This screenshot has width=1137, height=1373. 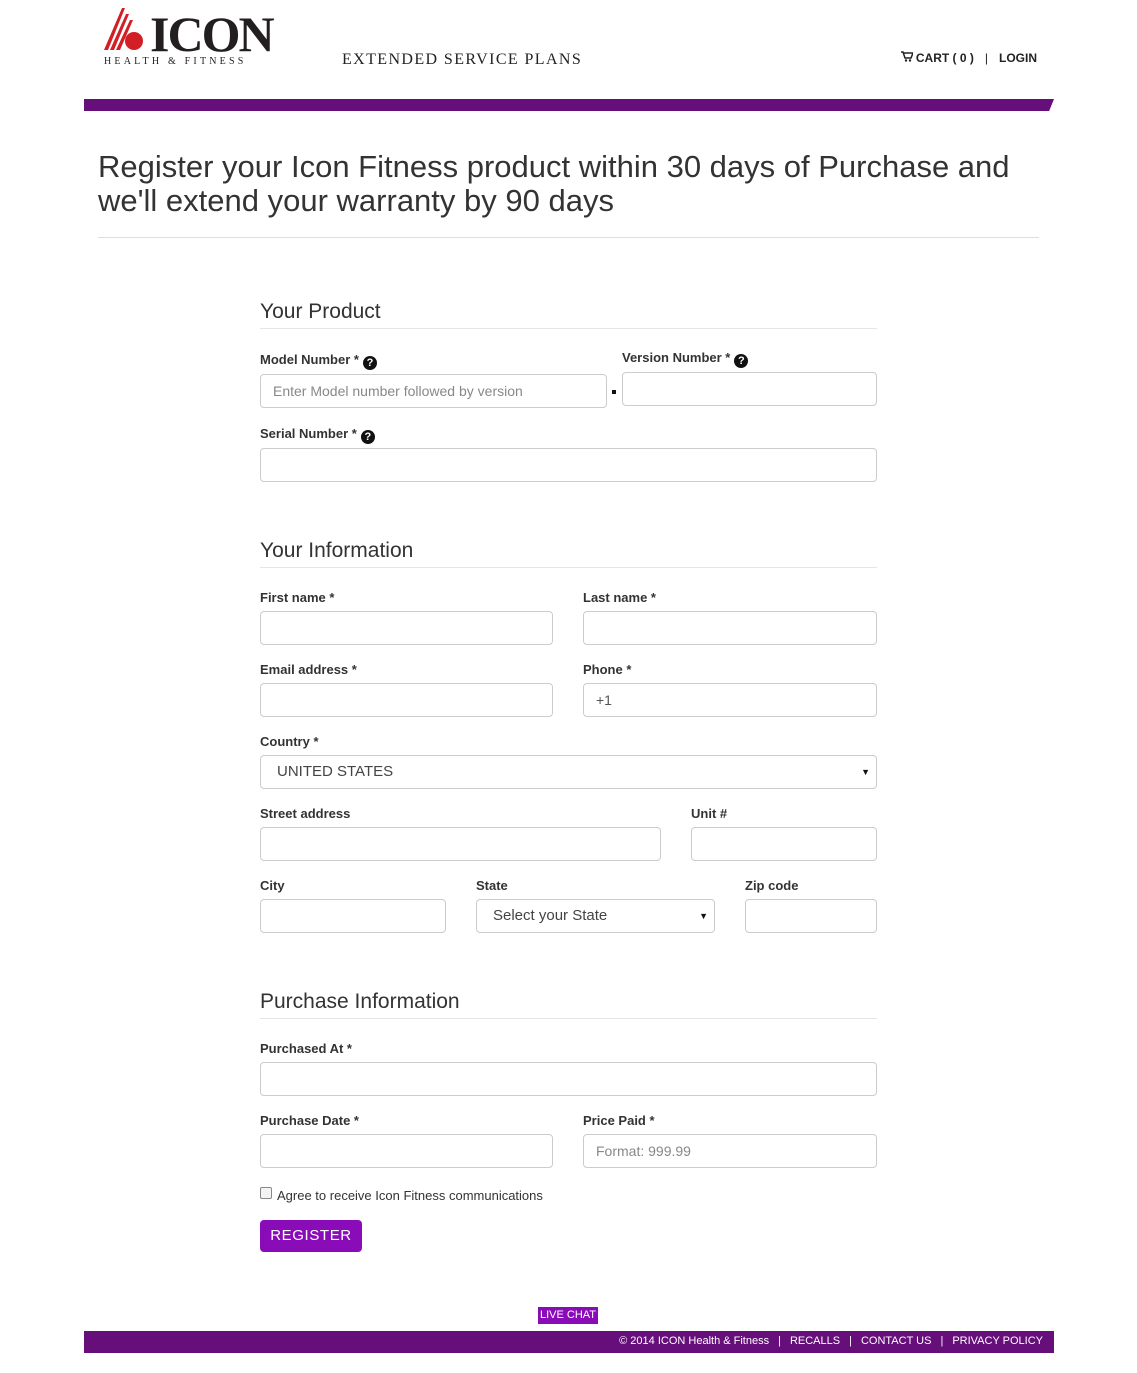 What do you see at coordinates (568, 1315) in the screenshot?
I see `live-chat-button: LIVE CHAT` at bounding box center [568, 1315].